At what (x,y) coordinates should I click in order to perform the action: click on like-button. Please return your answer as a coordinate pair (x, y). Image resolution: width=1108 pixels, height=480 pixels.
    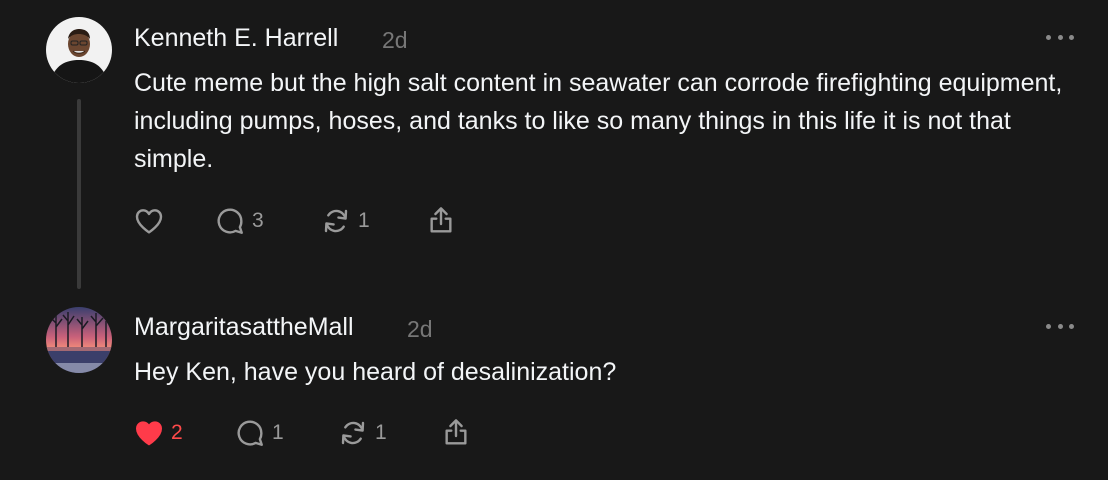
    Looking at the image, I should click on (149, 221).